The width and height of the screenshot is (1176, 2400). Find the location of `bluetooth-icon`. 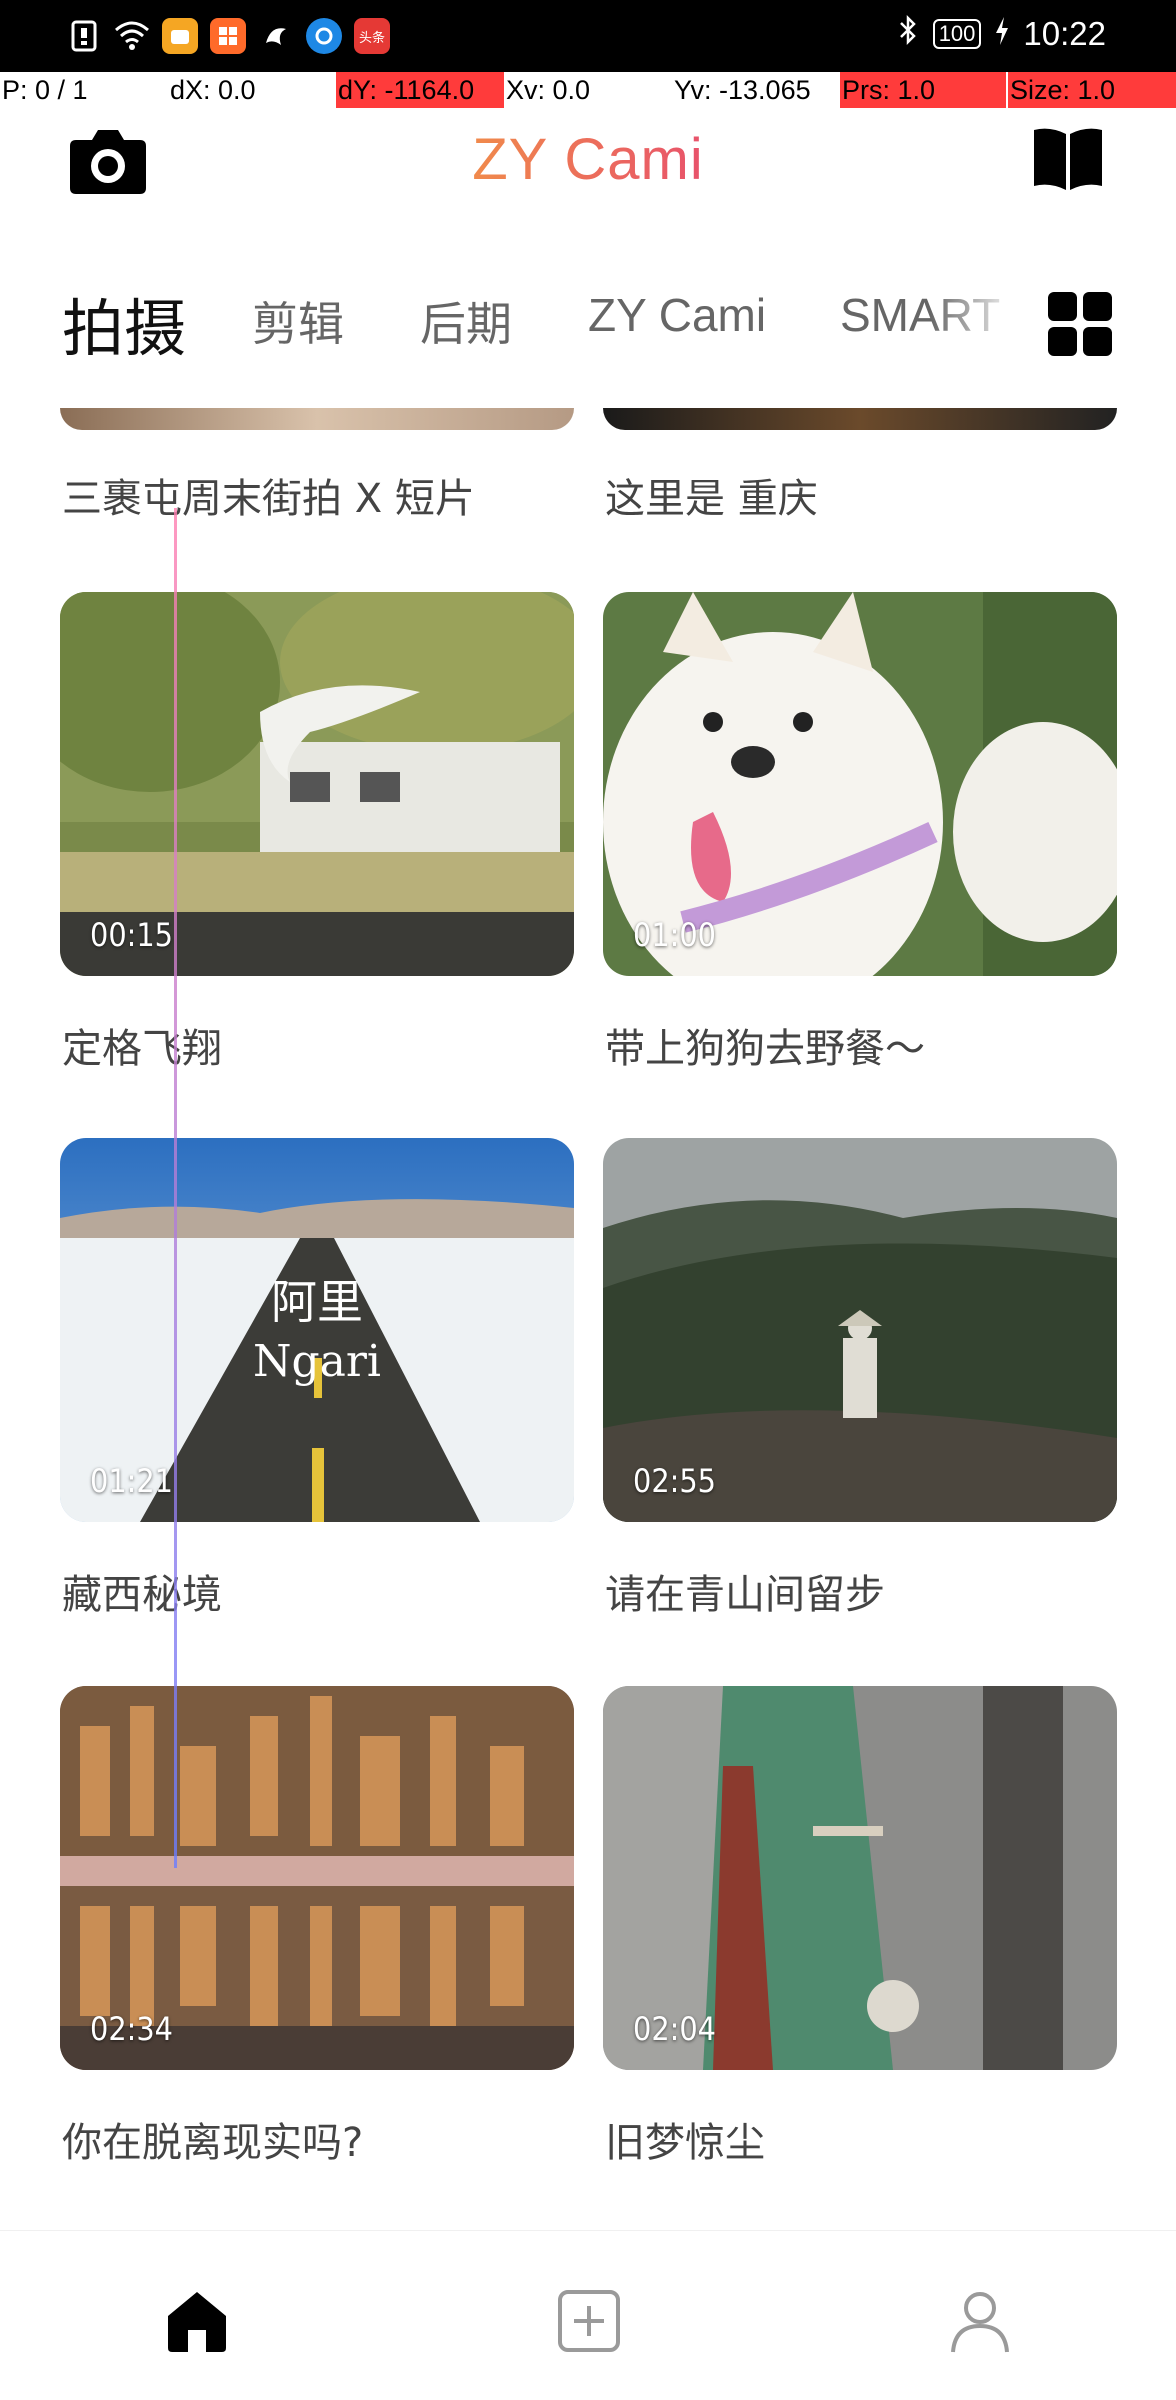

bluetooth-icon is located at coordinates (908, 34).